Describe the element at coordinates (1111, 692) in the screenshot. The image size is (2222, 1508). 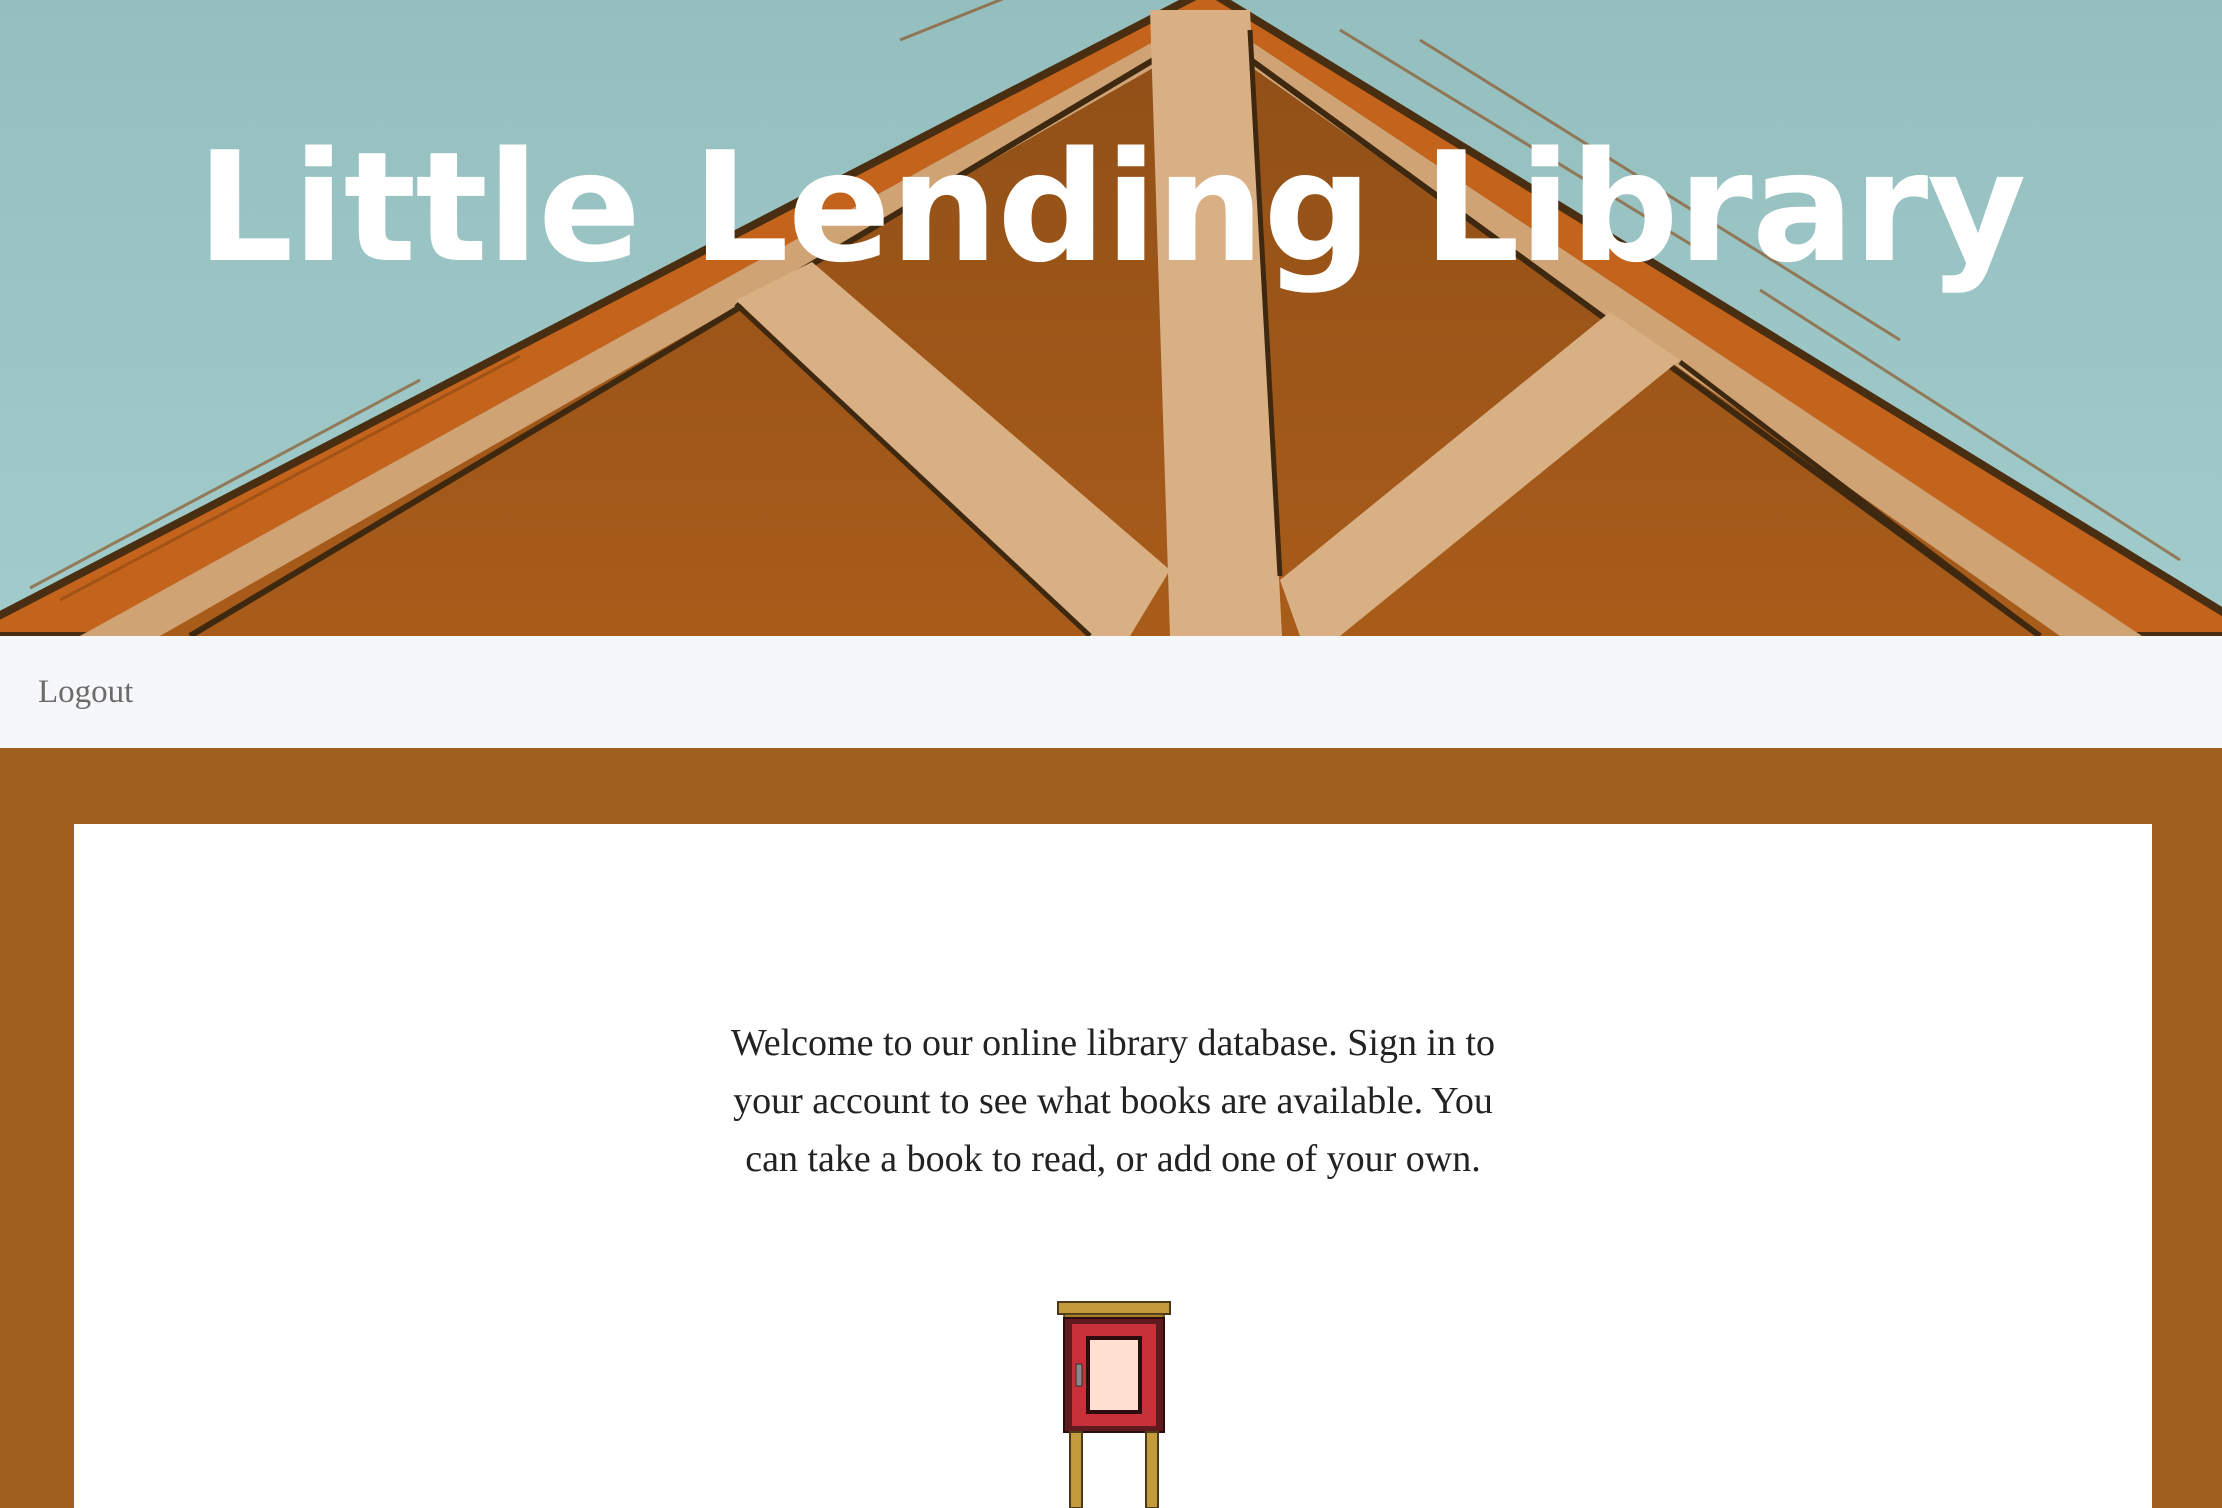
I see `top-navbar: Logout` at that location.